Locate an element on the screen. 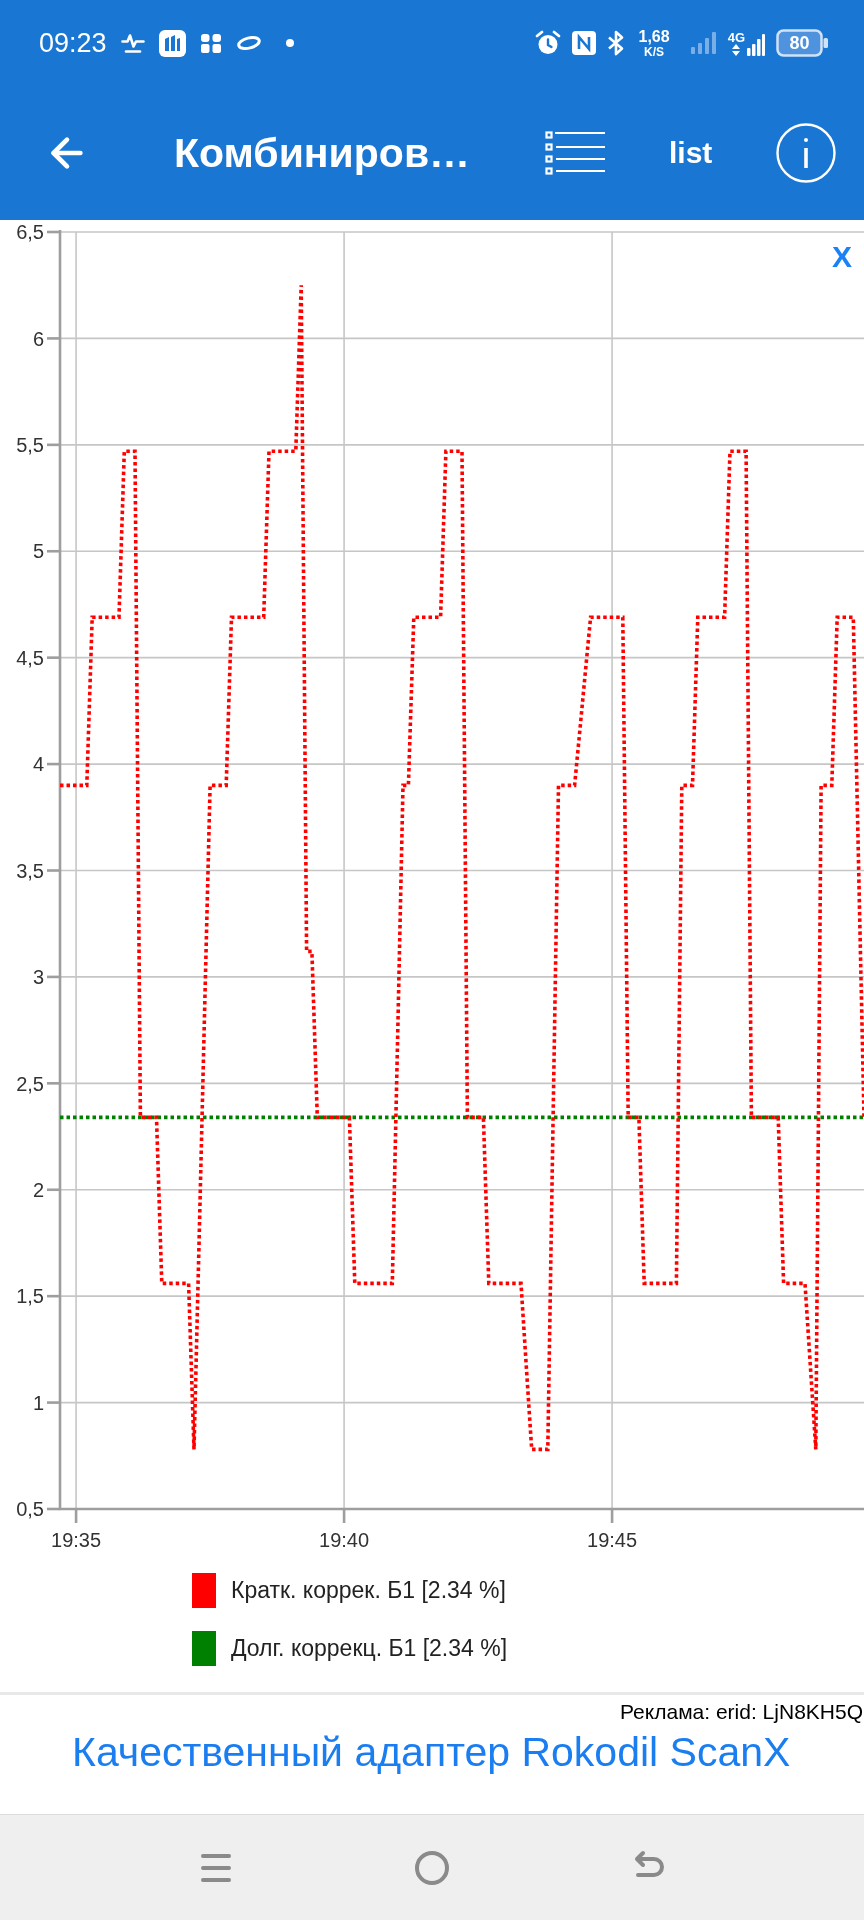 The height and width of the screenshot is (1920, 864). y-axis-label: 2 is located at coordinates (38, 1189).